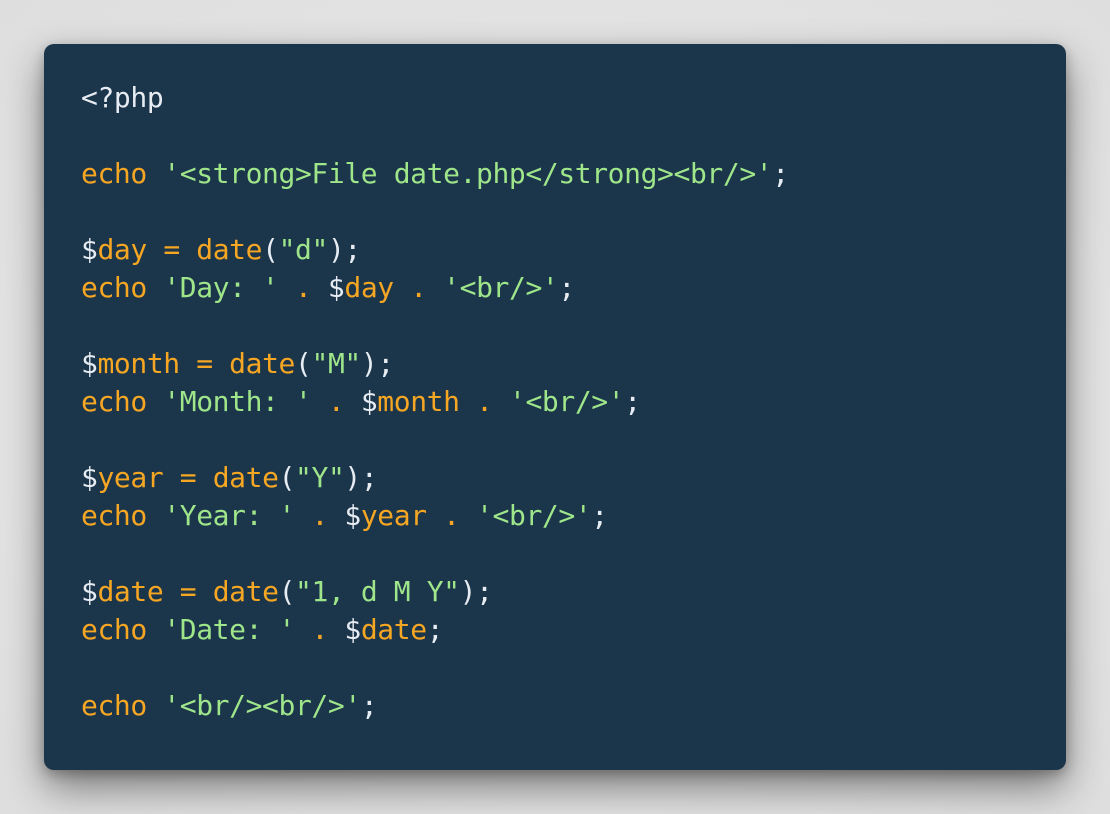  What do you see at coordinates (435, 478) in the screenshot?
I see `code-line: $year = date("Y");` at bounding box center [435, 478].